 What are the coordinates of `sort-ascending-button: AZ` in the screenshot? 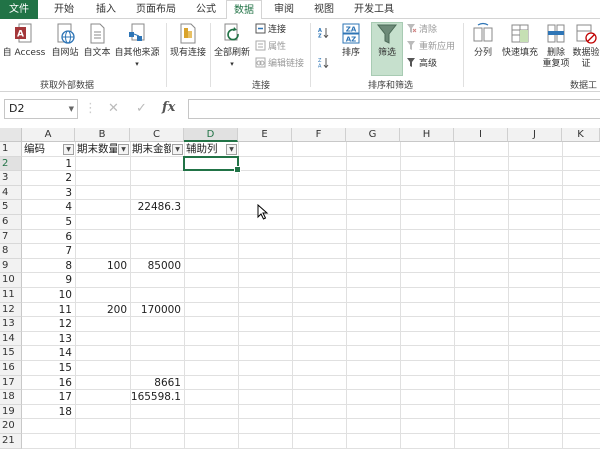 It's located at (324, 34).